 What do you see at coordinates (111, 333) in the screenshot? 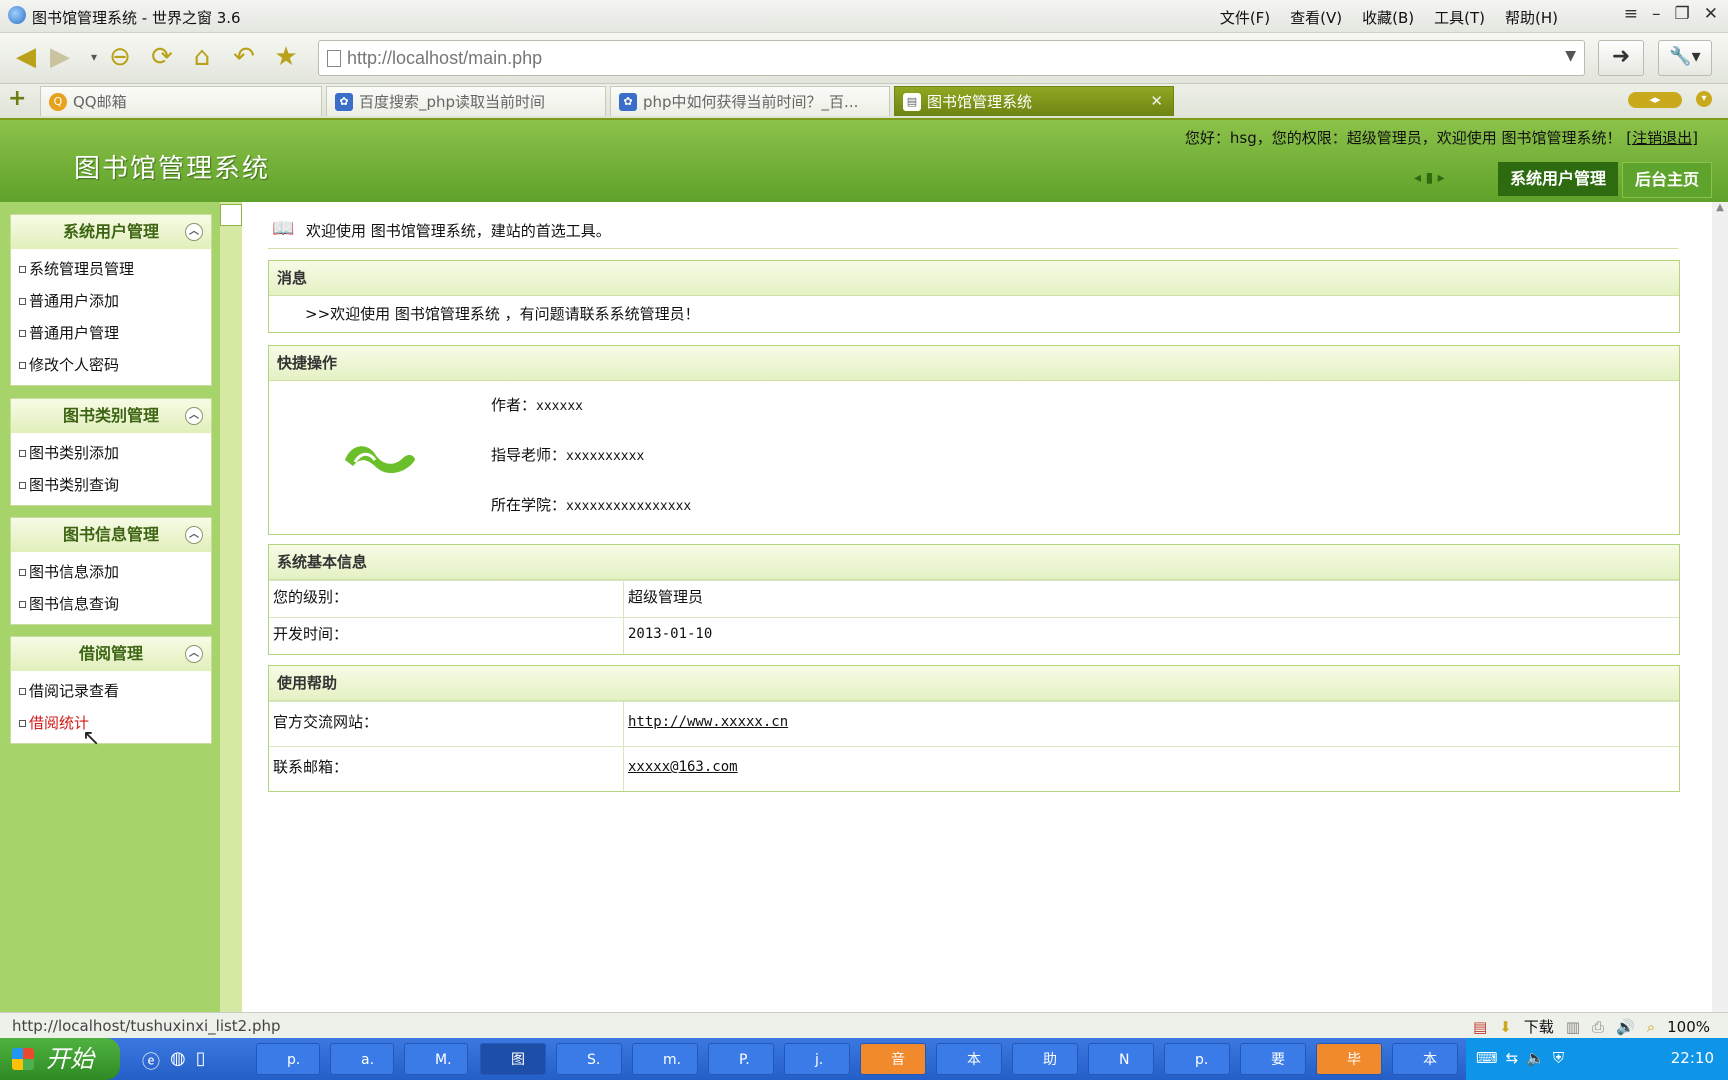
I see `sidebar-item-user-mgmt: 普通用户管理` at bounding box center [111, 333].